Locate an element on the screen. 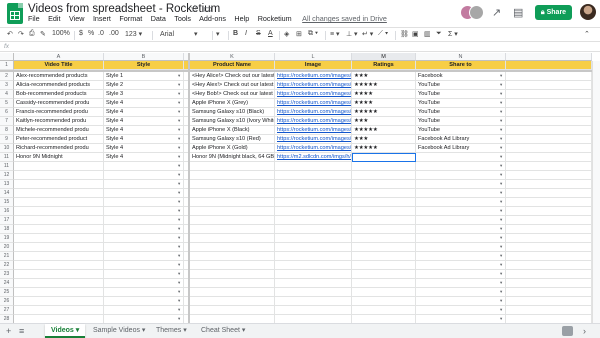 The width and height of the screenshot is (600, 338). header-video-title: Video Title is located at coordinates (59, 65).